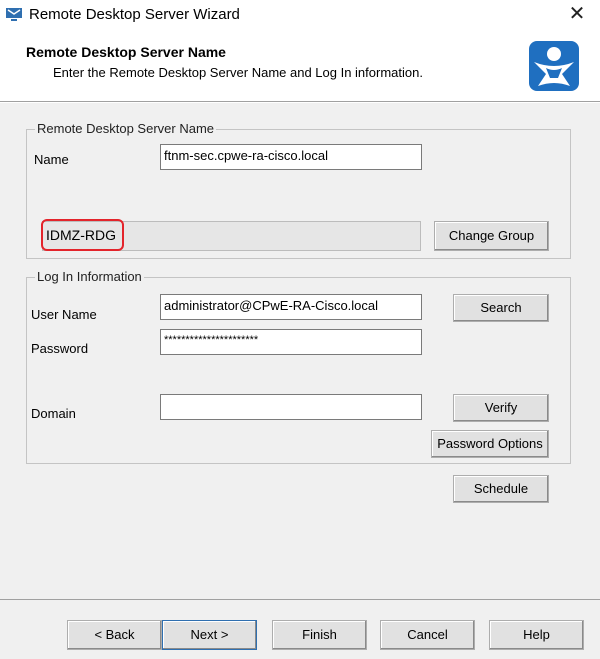 The width and height of the screenshot is (600, 659). Describe the element at coordinates (14, 14) in the screenshot. I see `computer-icon` at that location.